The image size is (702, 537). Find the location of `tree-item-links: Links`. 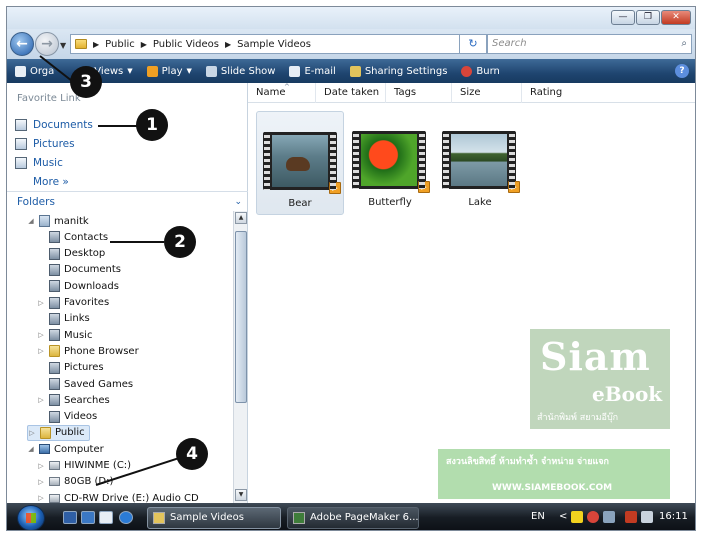

tree-item-links: Links is located at coordinates (63, 319).